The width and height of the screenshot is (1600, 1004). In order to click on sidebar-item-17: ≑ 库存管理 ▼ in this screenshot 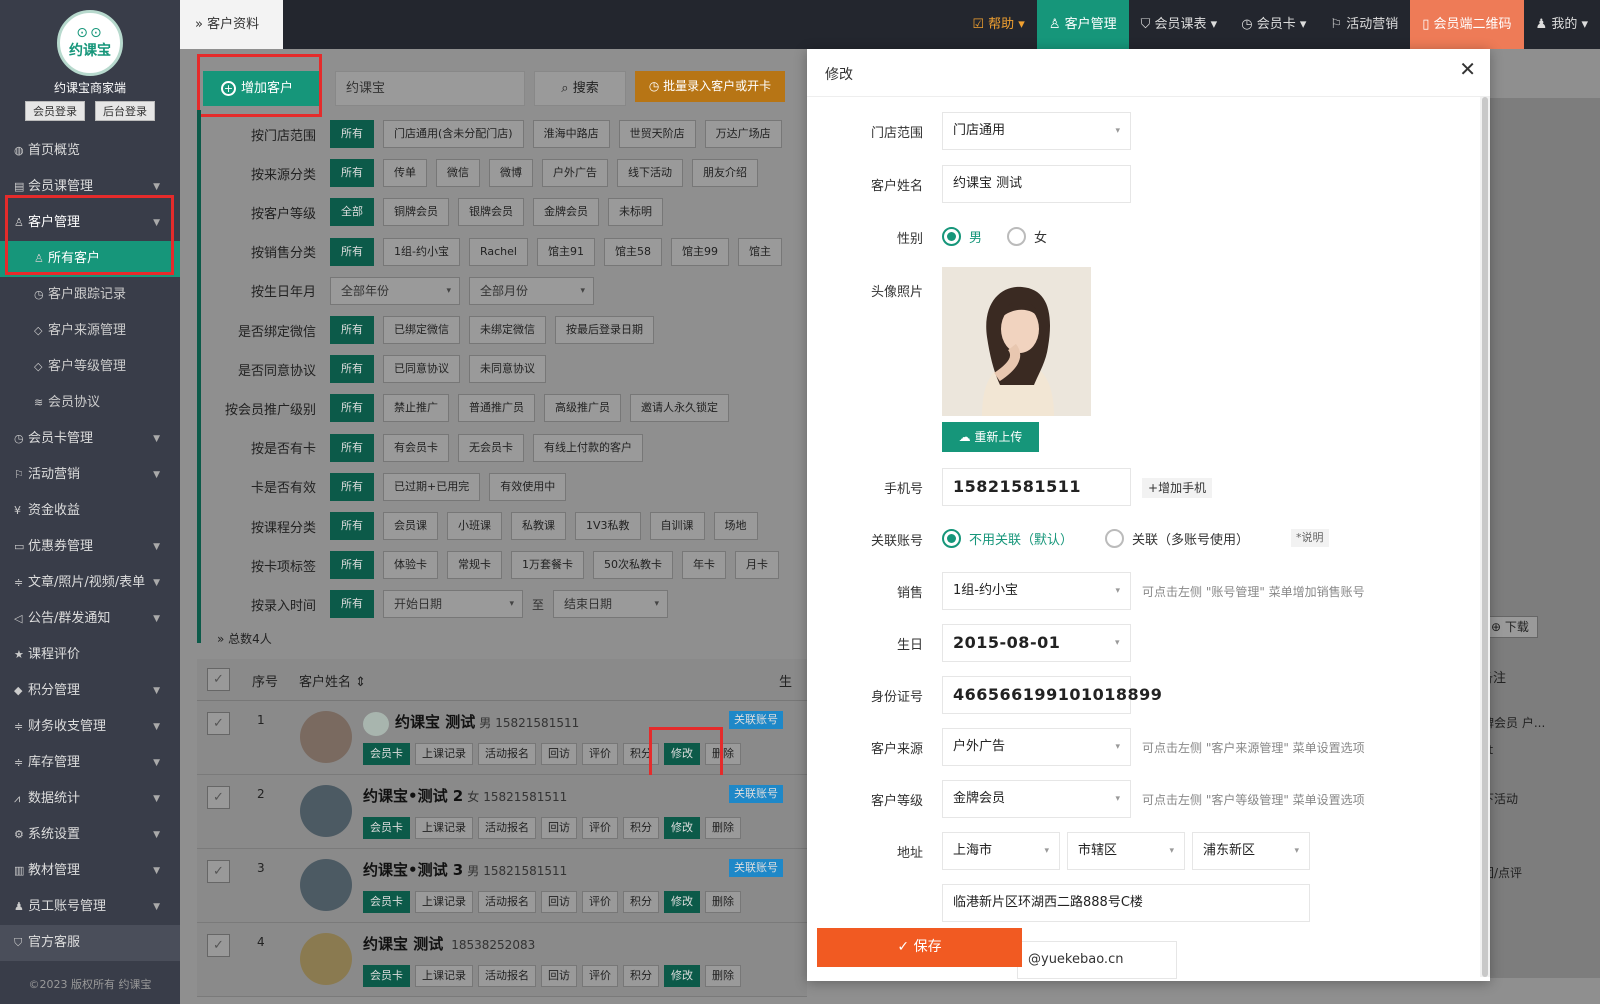, I will do `click(90, 763)`.